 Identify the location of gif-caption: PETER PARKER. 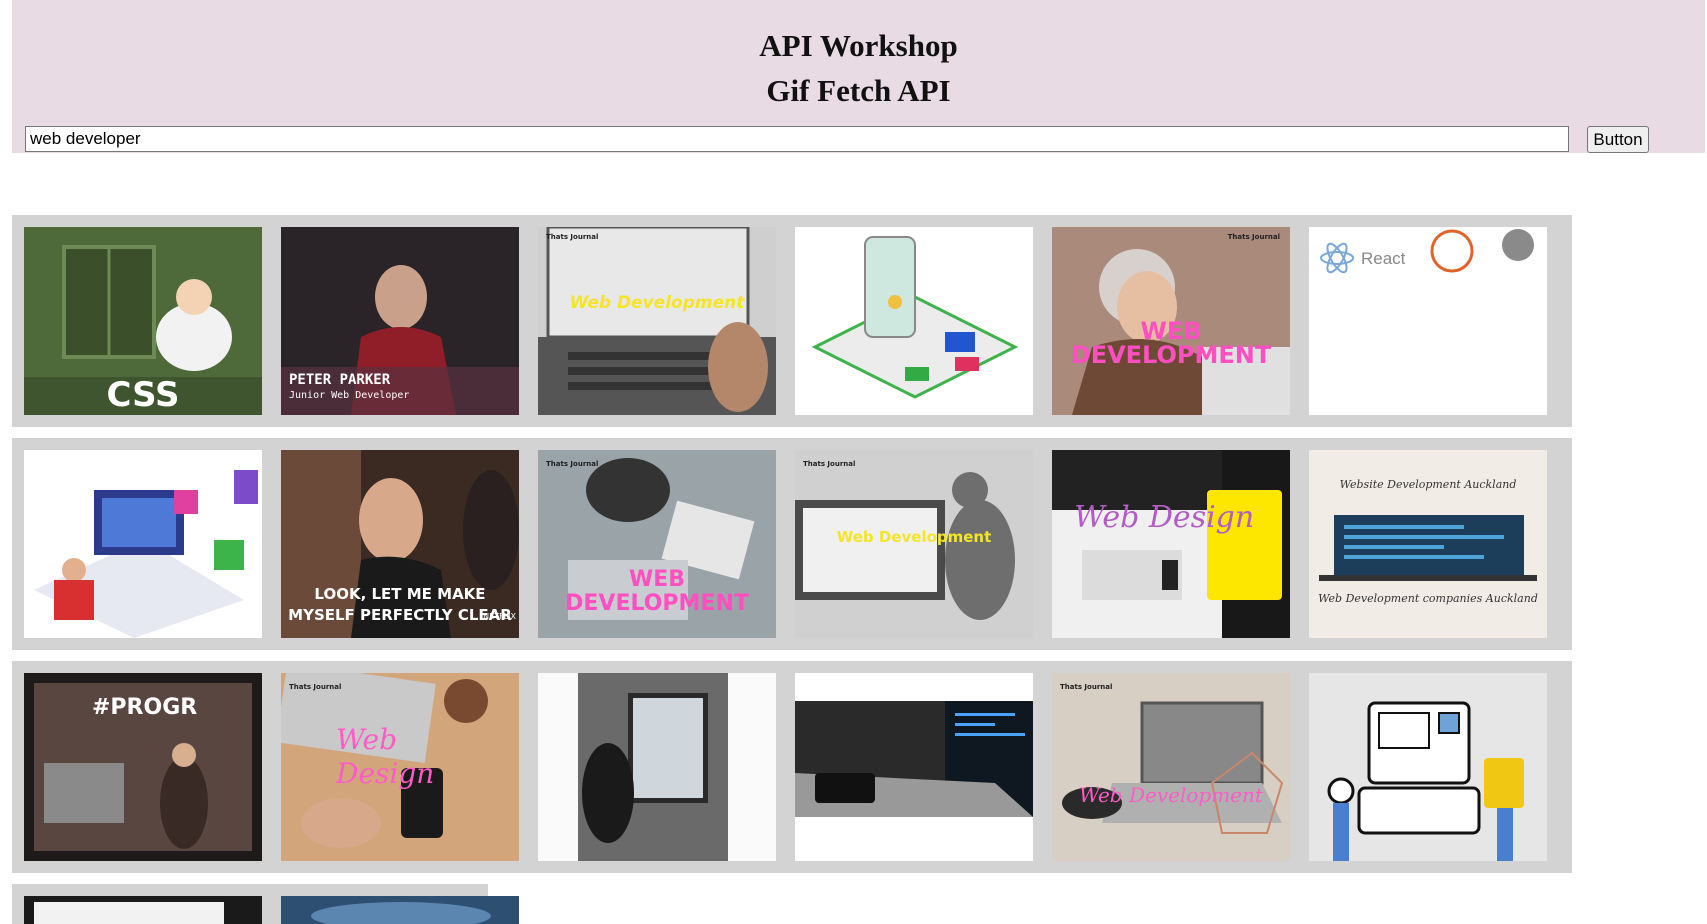
(340, 380).